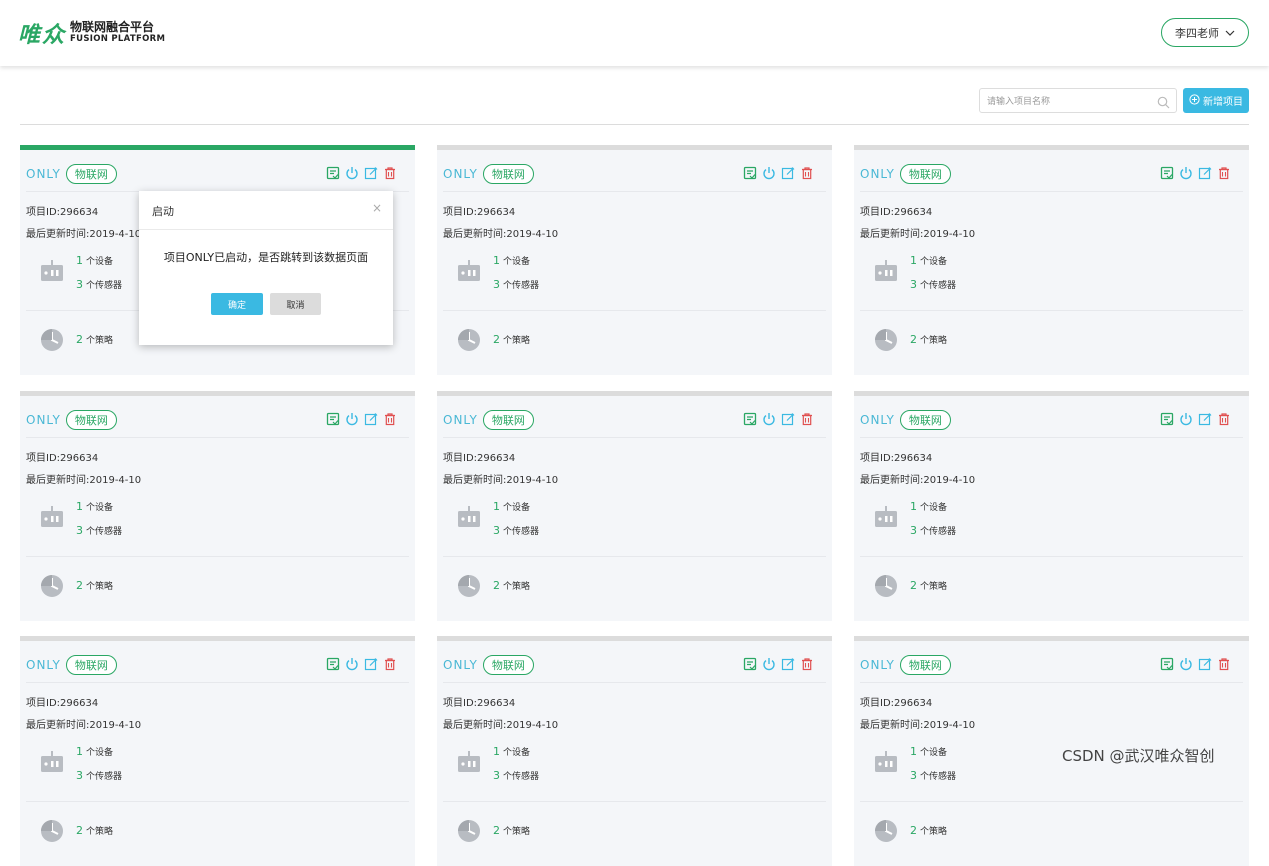  Describe the element at coordinates (1223, 102) in the screenshot. I see `add-project-label: 新增项目` at that location.